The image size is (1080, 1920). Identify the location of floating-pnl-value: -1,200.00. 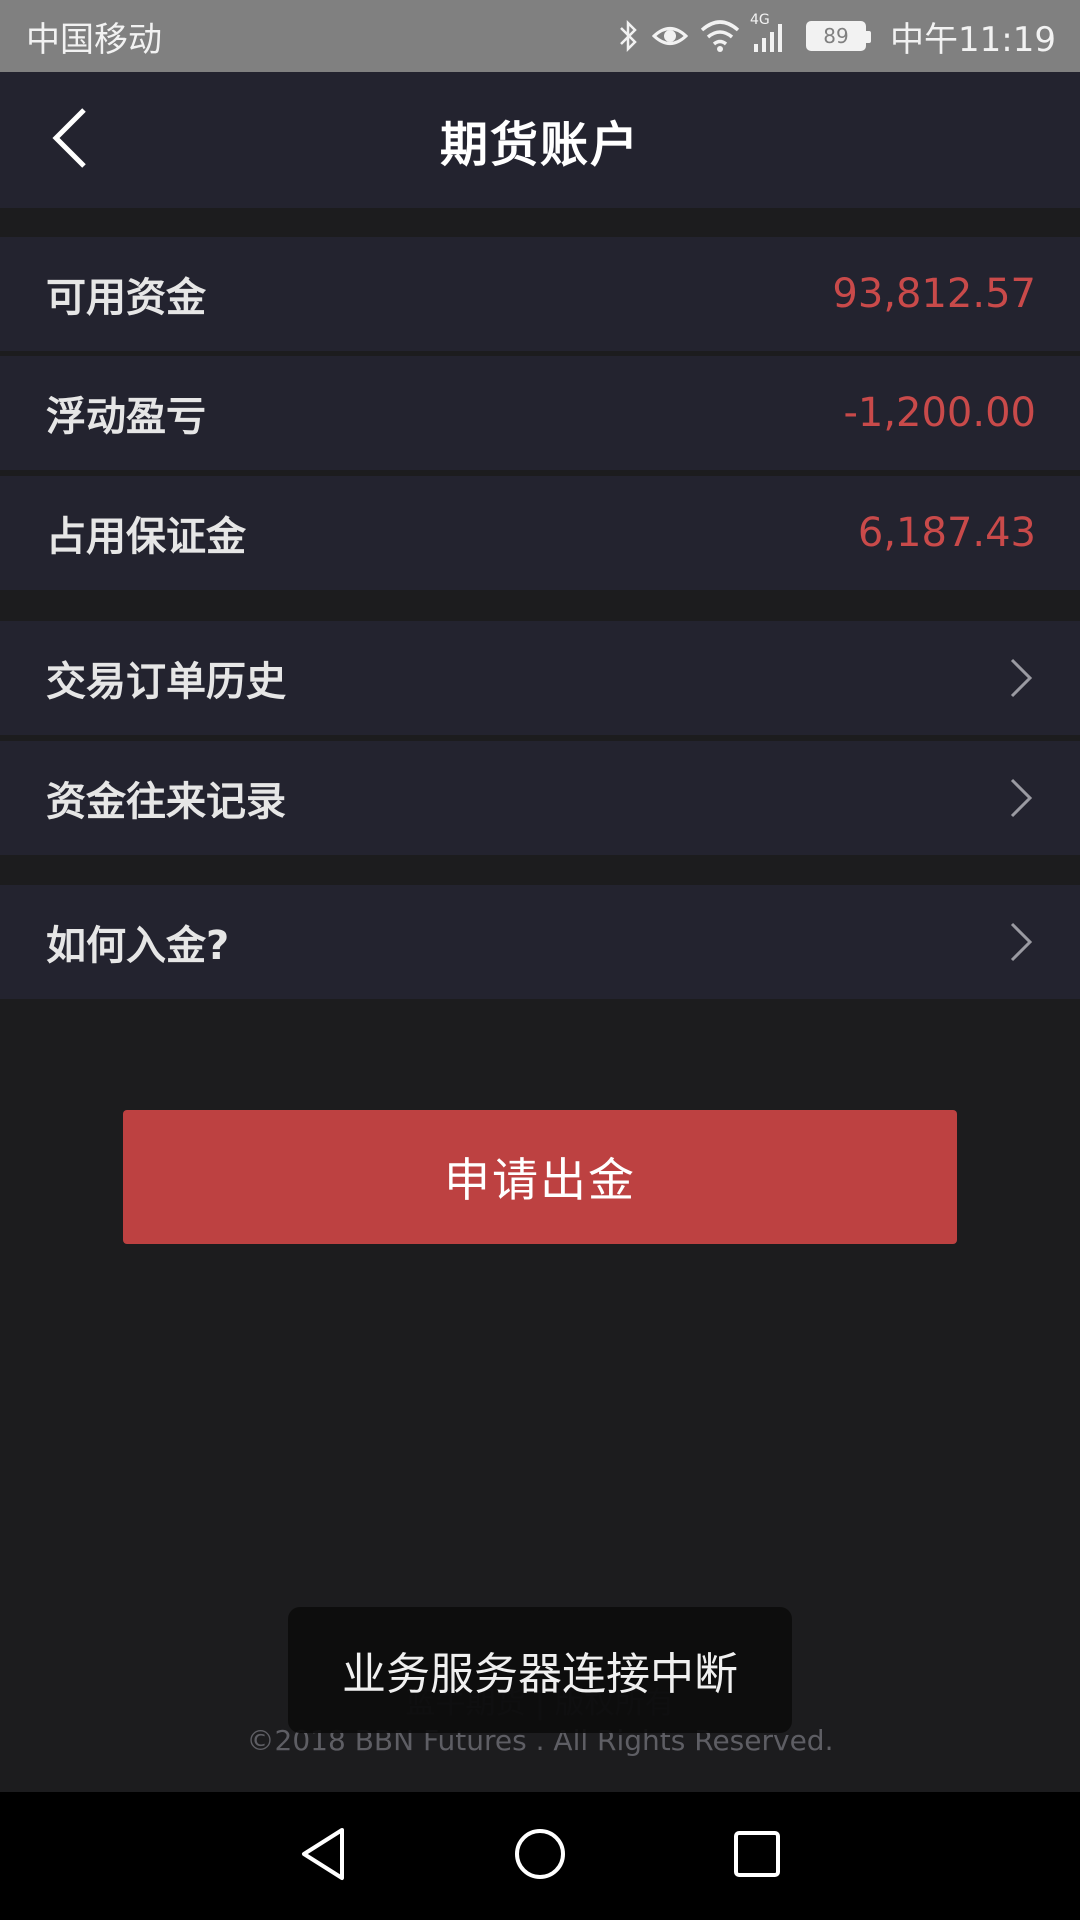
(939, 413).